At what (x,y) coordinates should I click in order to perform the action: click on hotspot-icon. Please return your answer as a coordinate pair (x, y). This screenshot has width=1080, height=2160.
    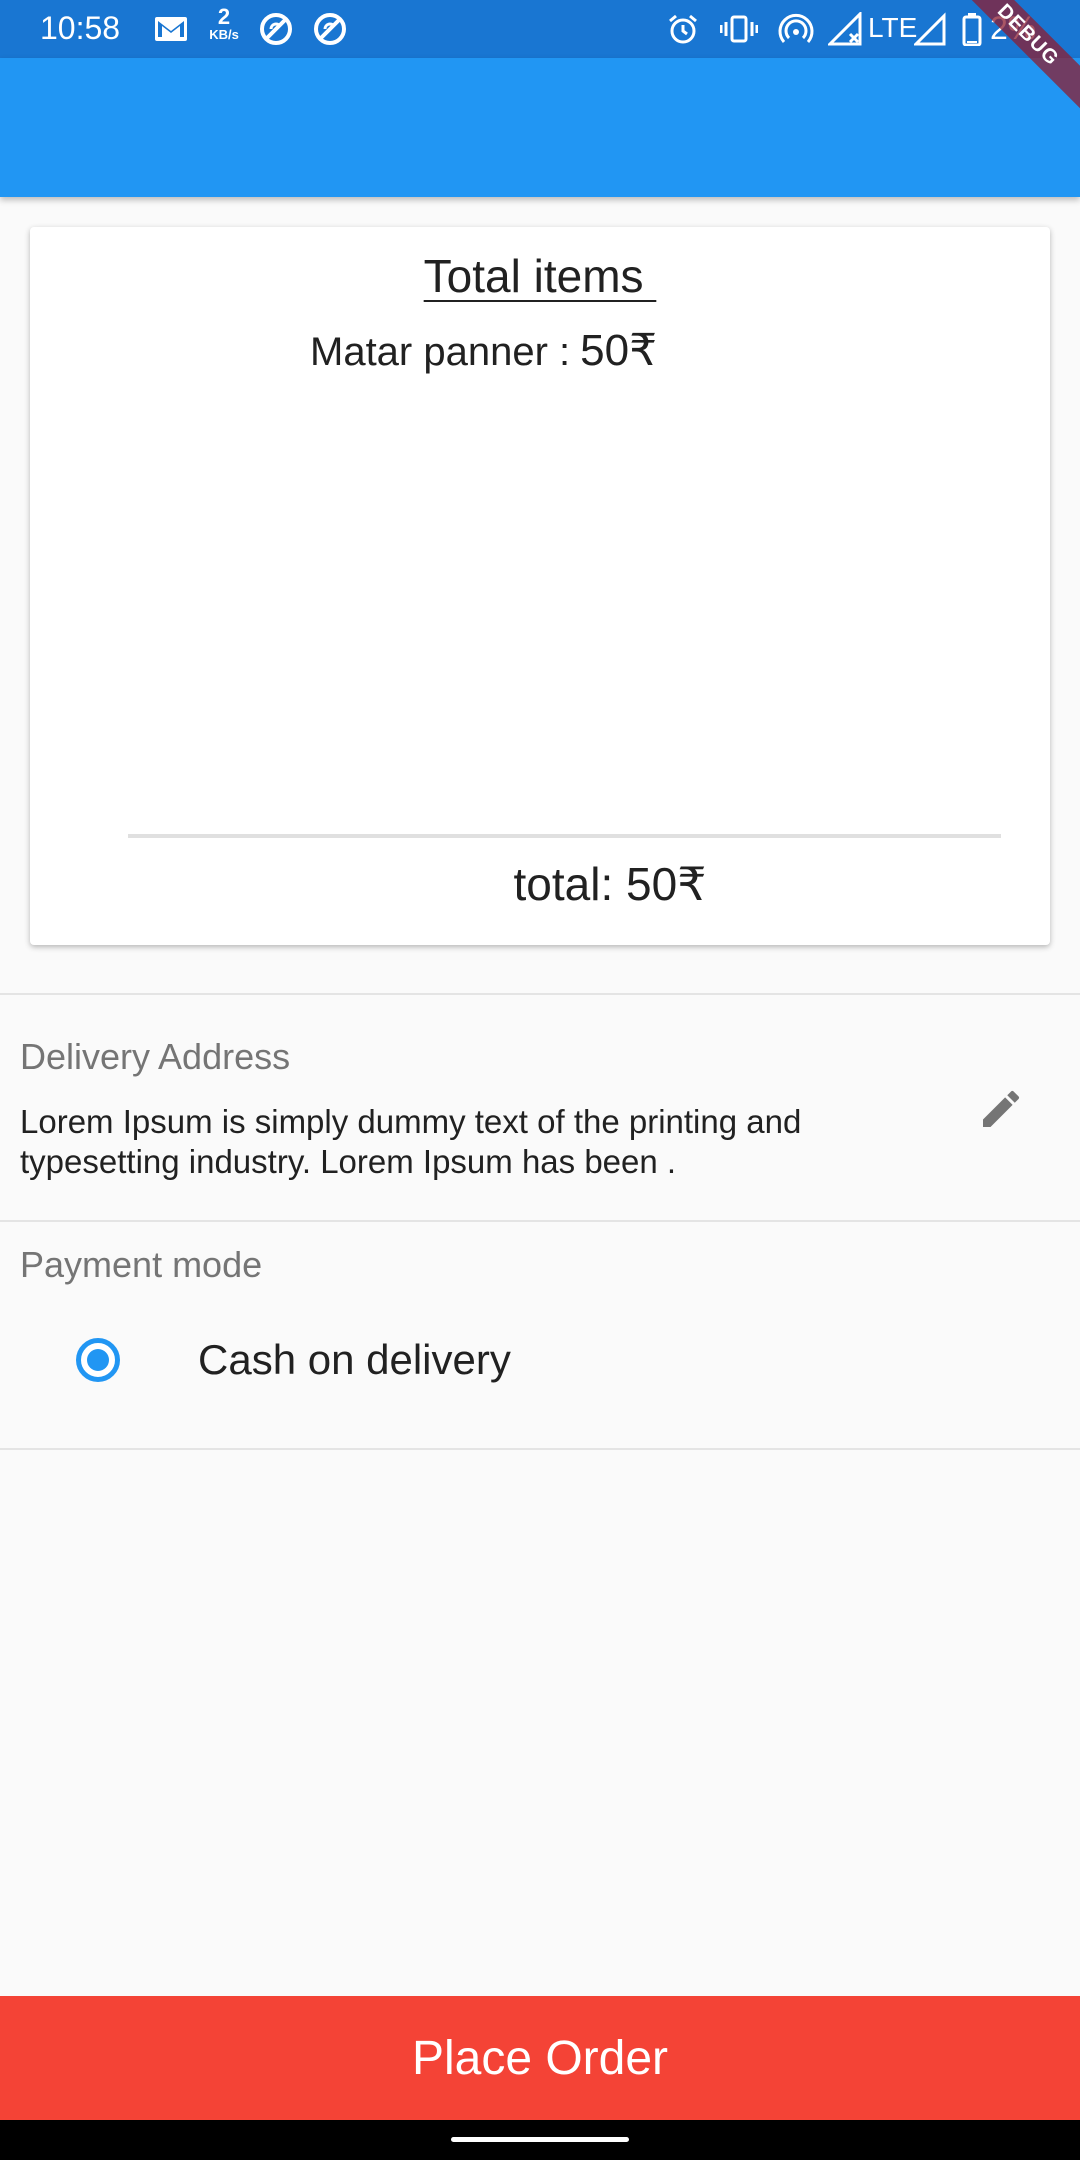
    Looking at the image, I should click on (796, 29).